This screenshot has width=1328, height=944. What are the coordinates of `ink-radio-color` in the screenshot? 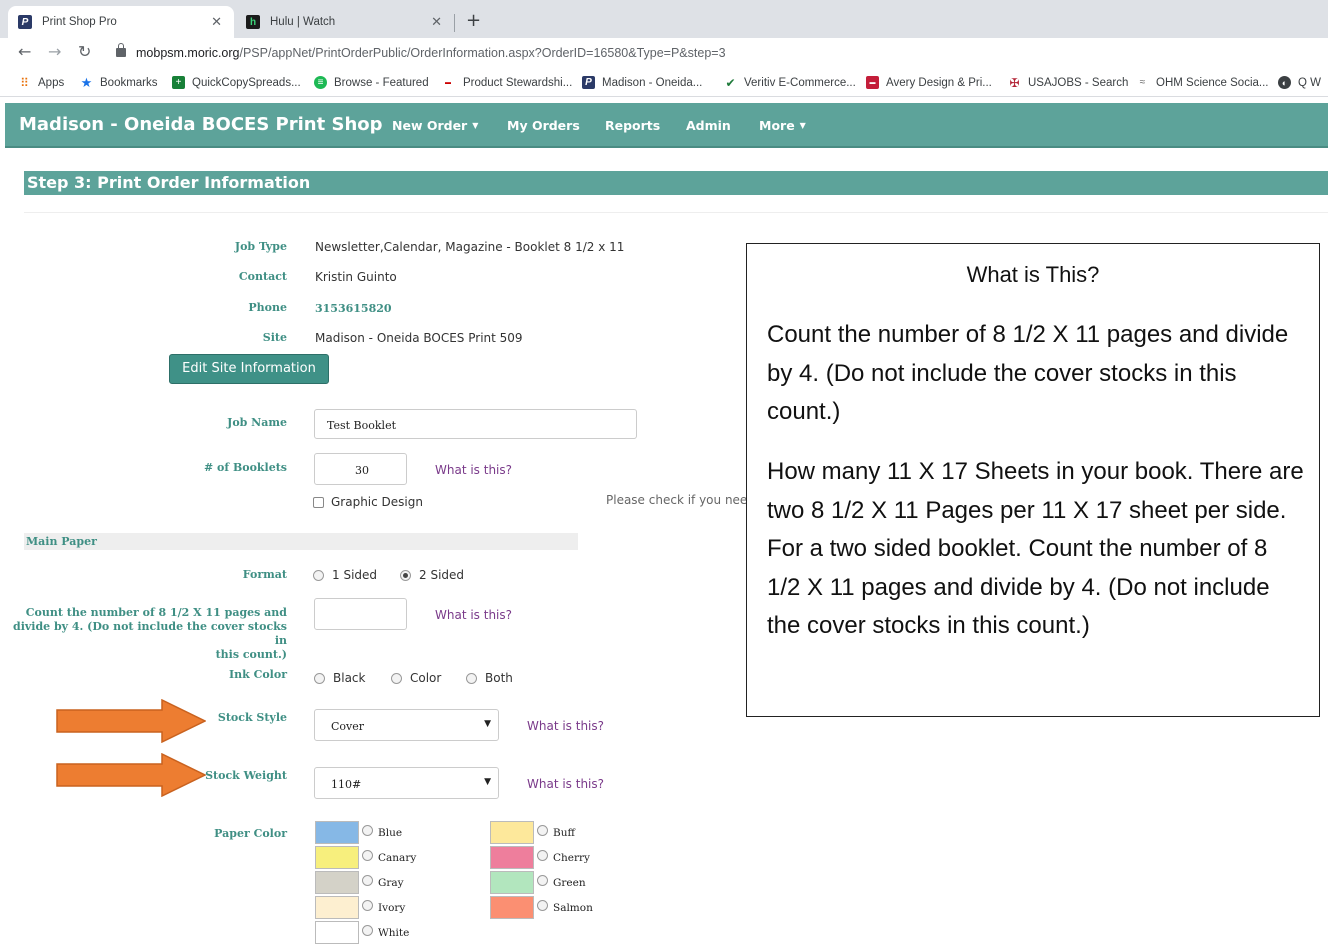 It's located at (396, 678).